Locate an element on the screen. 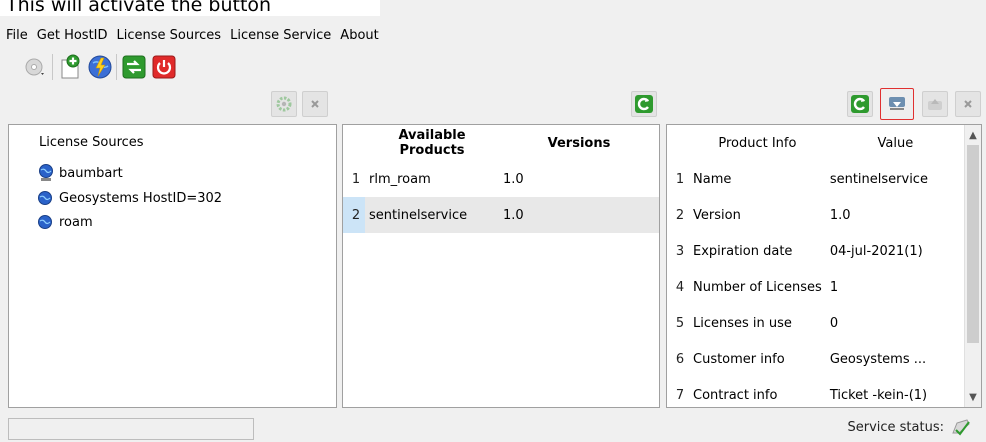 This screenshot has width=986, height=442. table-row: 2 Version 1.0 is located at coordinates (816, 215).